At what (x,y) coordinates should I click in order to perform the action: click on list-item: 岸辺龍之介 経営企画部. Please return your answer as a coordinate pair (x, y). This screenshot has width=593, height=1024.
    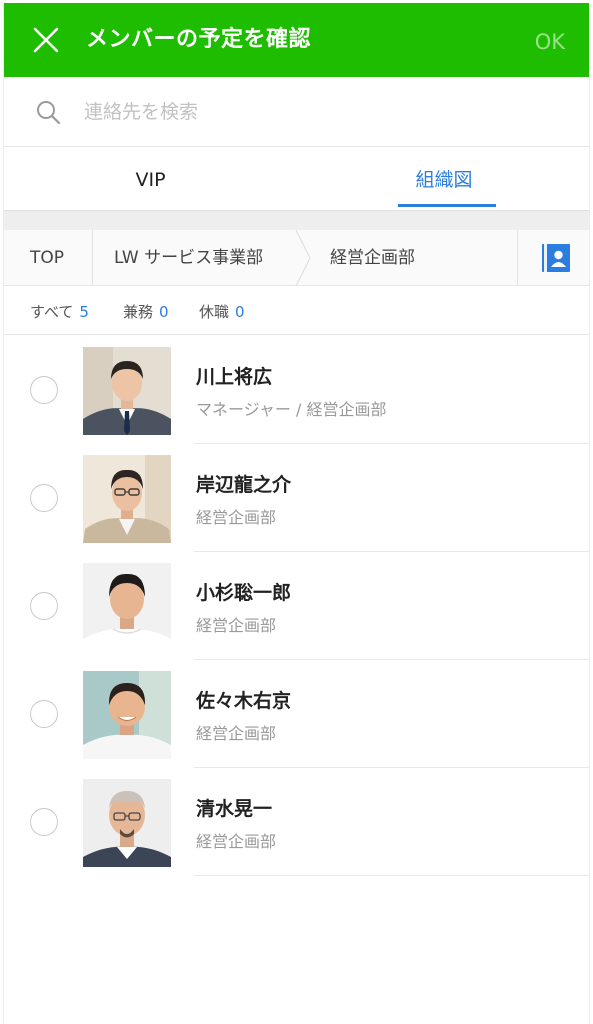
    Looking at the image, I should click on (296, 498).